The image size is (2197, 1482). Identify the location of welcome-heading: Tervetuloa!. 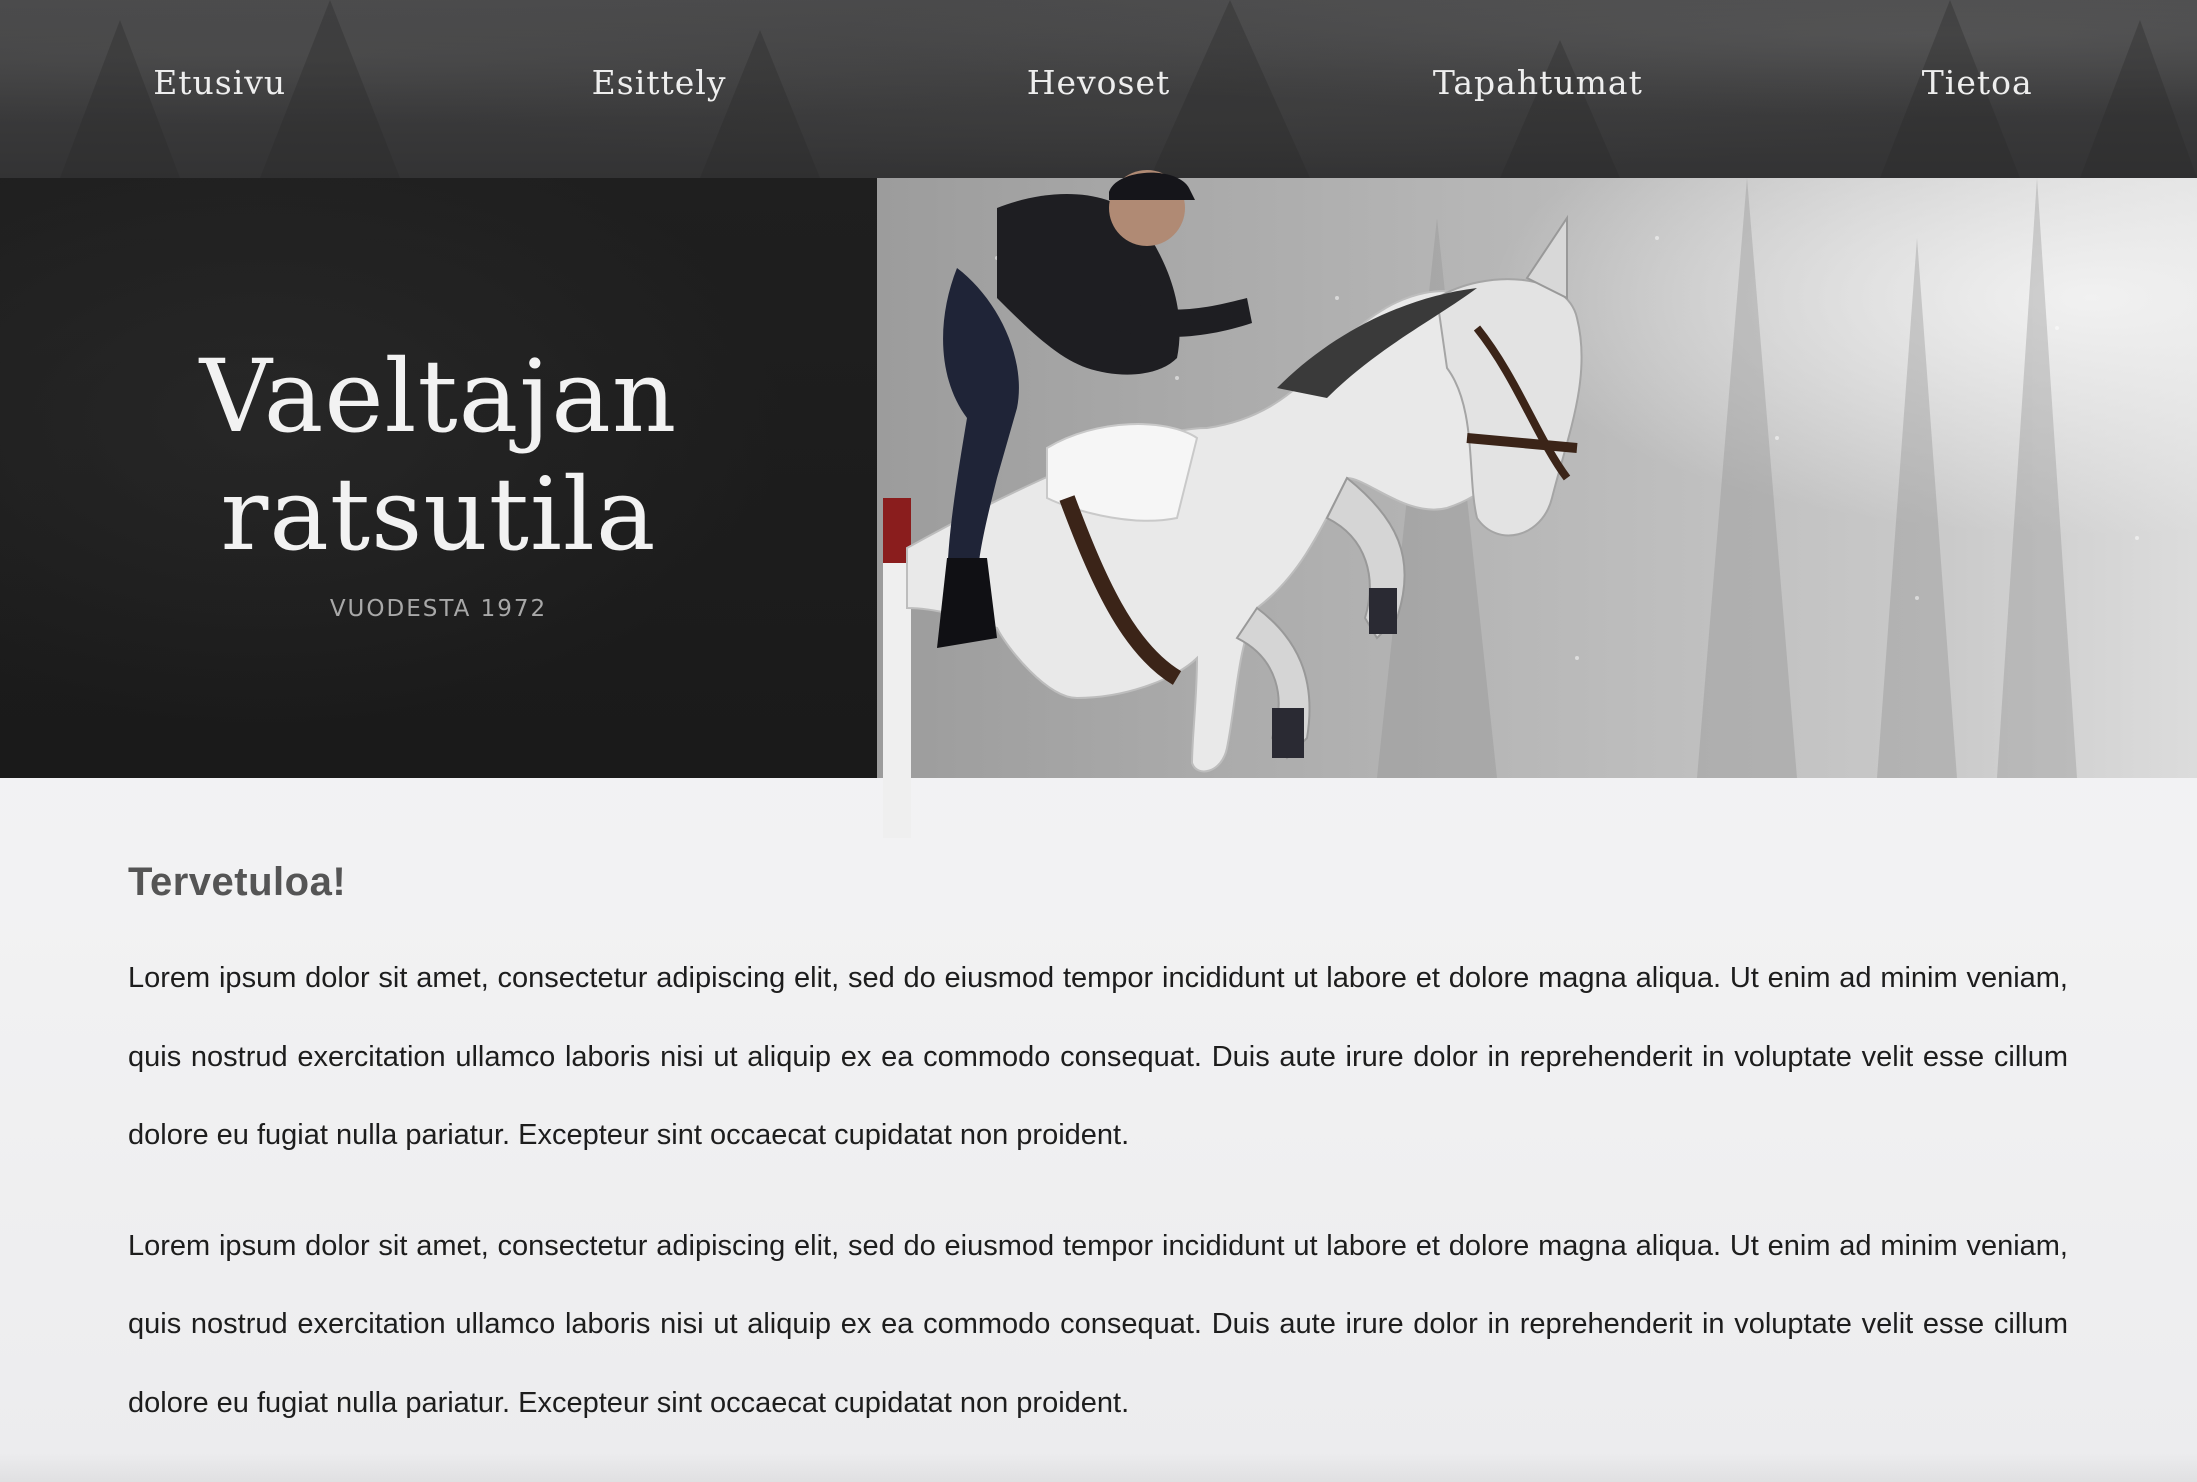
(237, 882).